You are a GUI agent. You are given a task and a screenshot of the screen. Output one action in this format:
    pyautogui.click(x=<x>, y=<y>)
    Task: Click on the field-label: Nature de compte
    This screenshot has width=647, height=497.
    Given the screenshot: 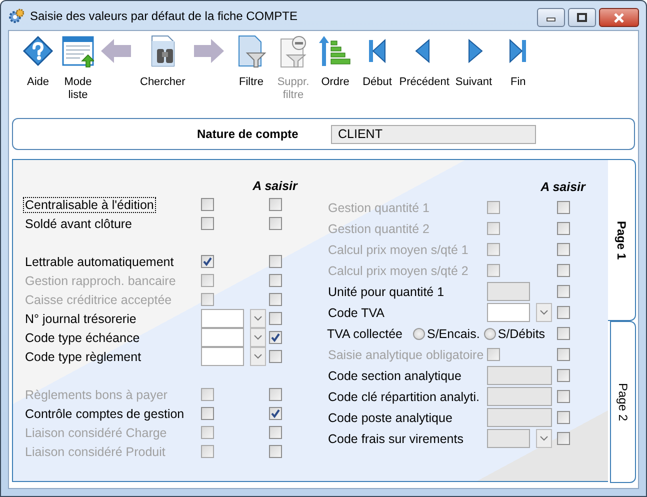 What is the action you would take?
    pyautogui.click(x=248, y=134)
    